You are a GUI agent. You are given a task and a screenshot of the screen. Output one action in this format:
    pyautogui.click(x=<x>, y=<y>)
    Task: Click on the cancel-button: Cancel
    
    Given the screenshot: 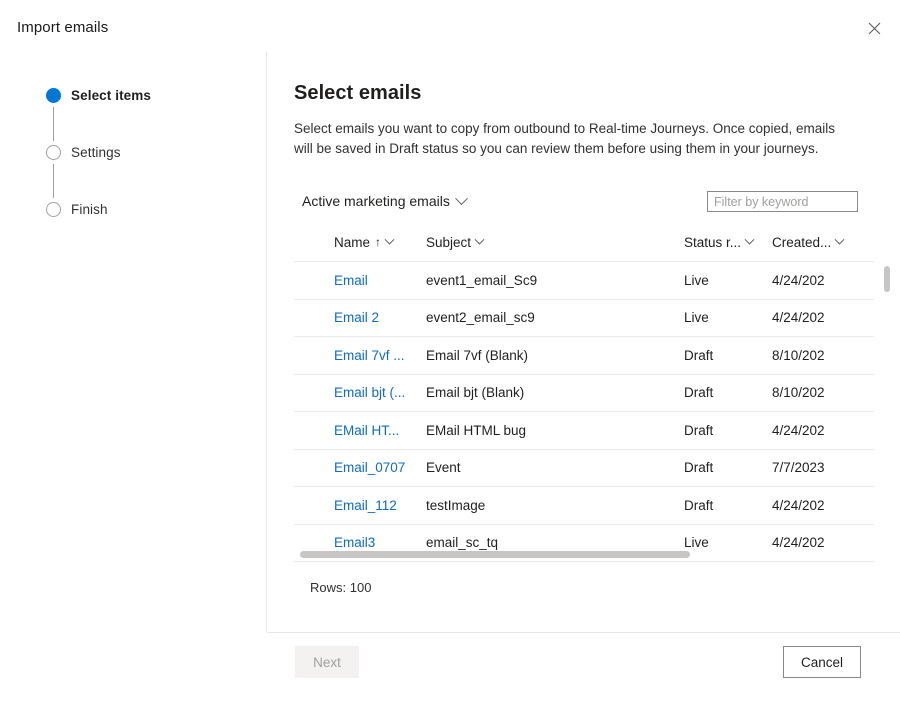 What is the action you would take?
    pyautogui.click(x=822, y=662)
    